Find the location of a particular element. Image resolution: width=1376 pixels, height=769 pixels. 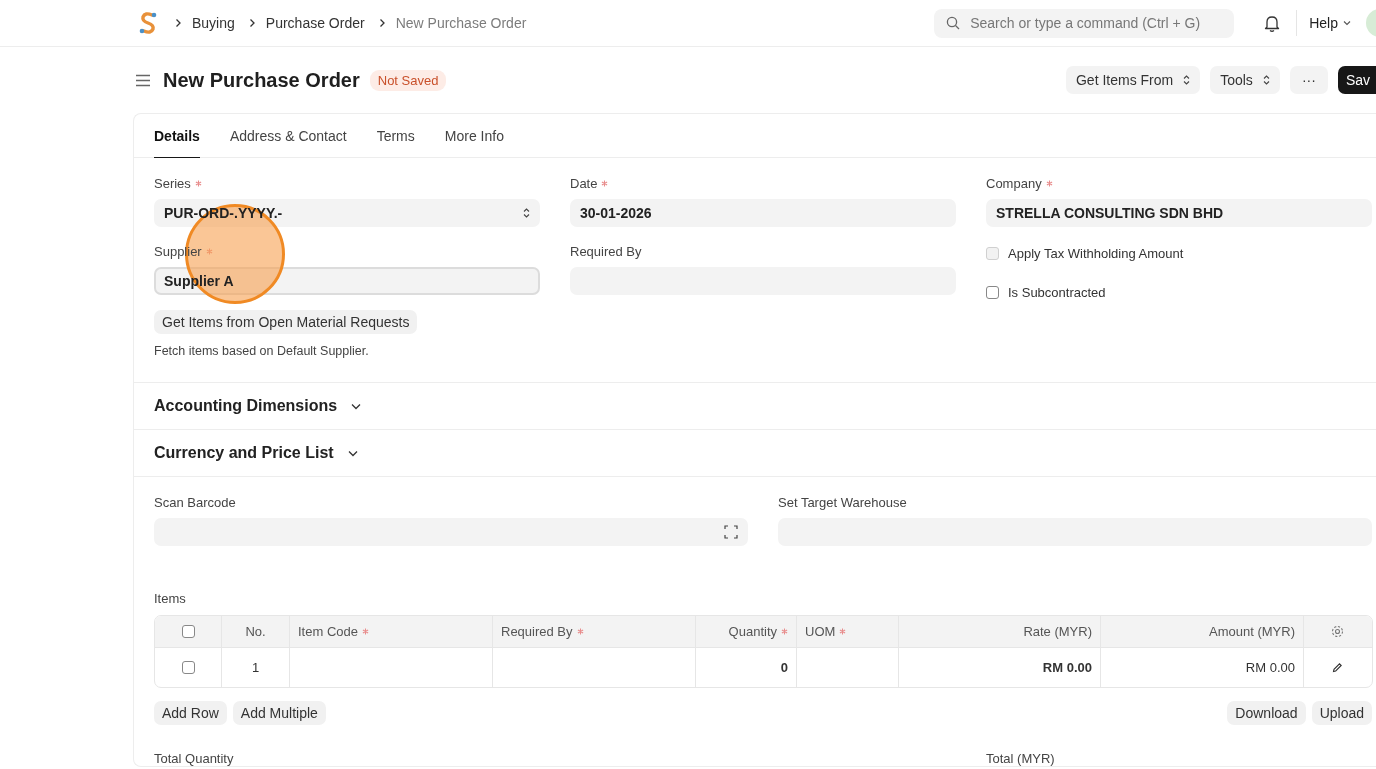

breadcrumb-link: Buying is located at coordinates (213, 23).